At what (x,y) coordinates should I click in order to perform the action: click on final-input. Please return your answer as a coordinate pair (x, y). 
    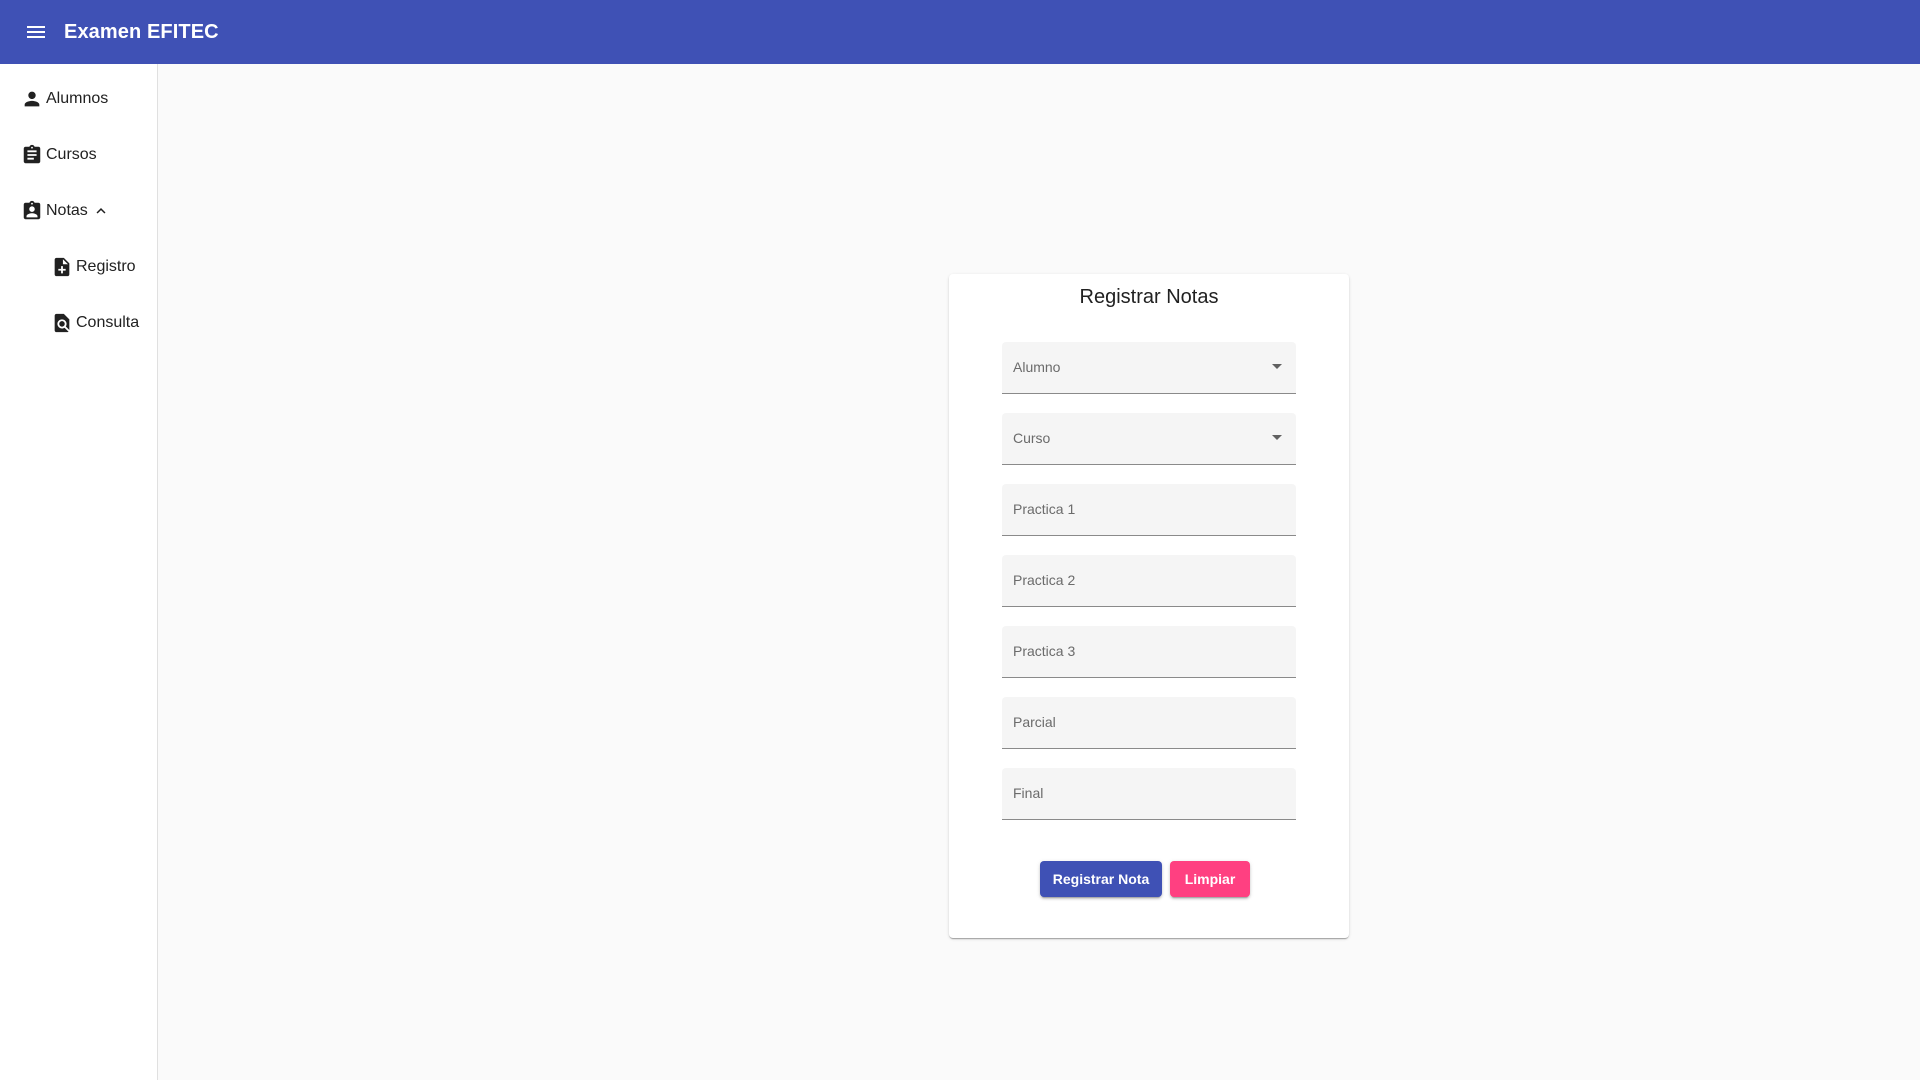
    Looking at the image, I should click on (1149, 793).